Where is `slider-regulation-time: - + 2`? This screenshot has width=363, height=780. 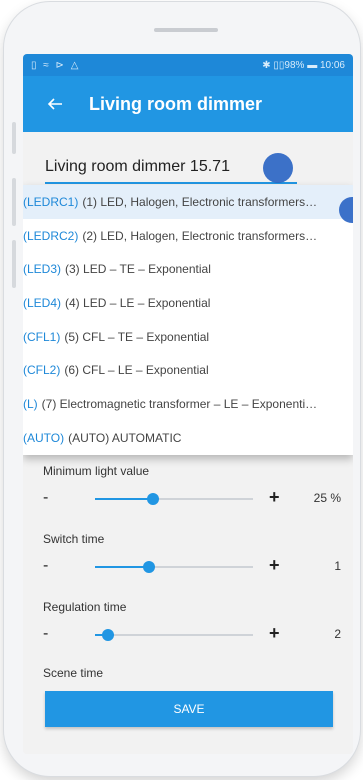
slider-regulation-time: - + 2 is located at coordinates (188, 635).